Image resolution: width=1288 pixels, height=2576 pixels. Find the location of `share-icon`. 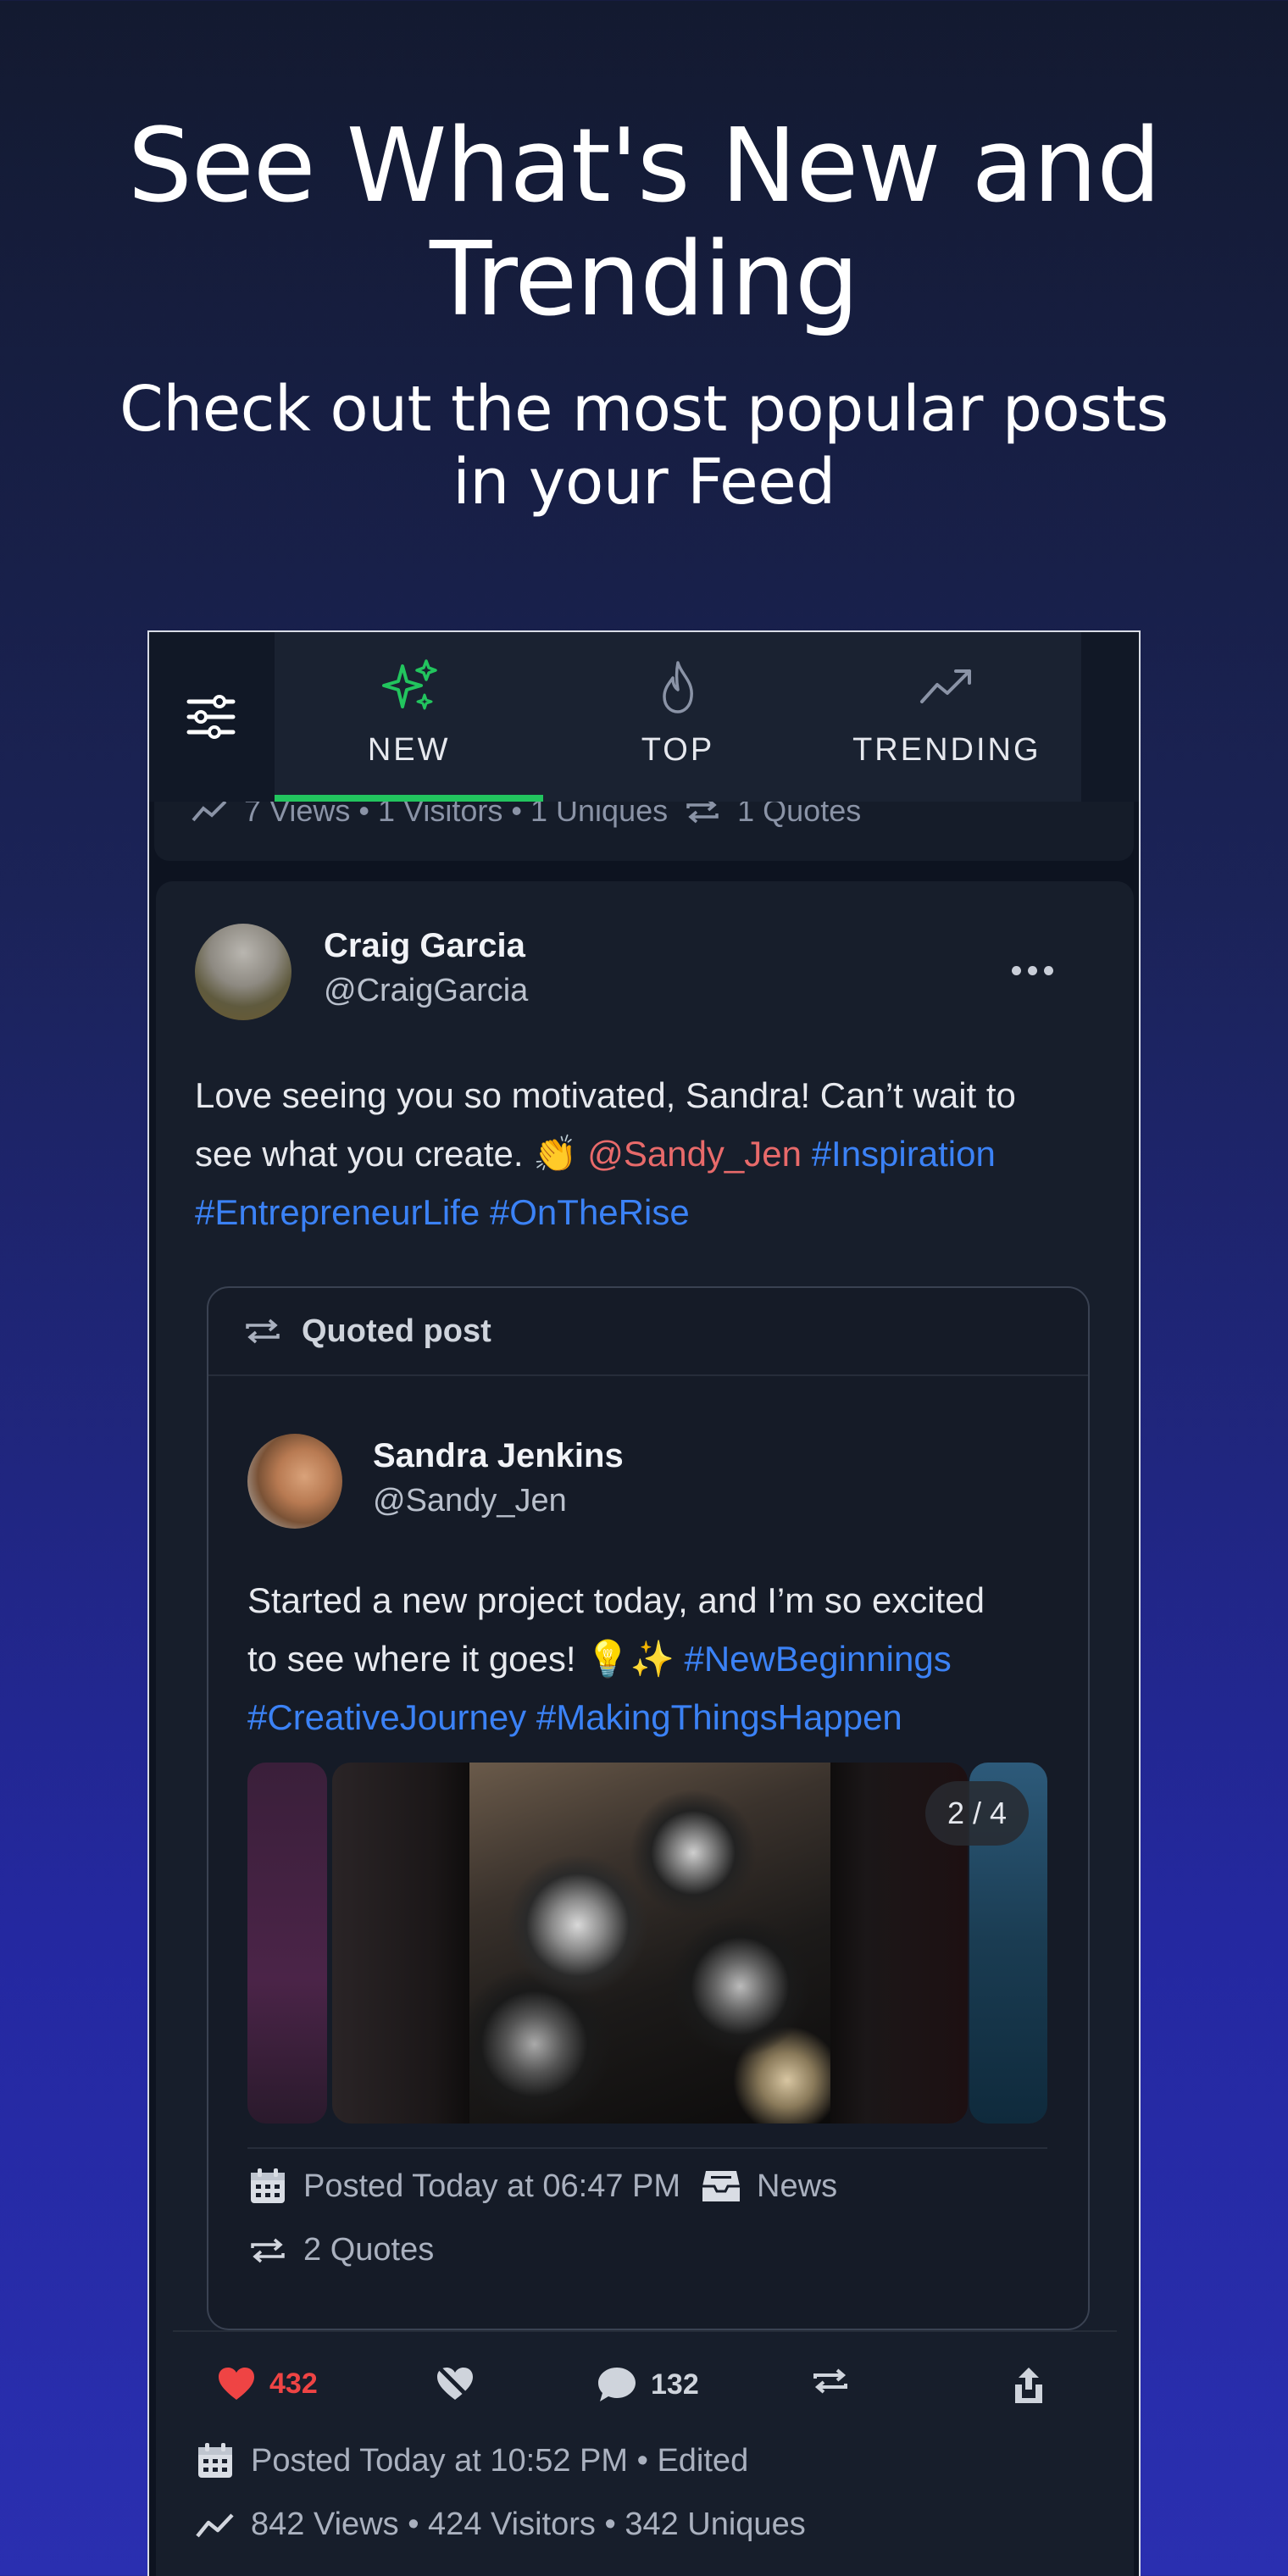

share-icon is located at coordinates (1028, 2385).